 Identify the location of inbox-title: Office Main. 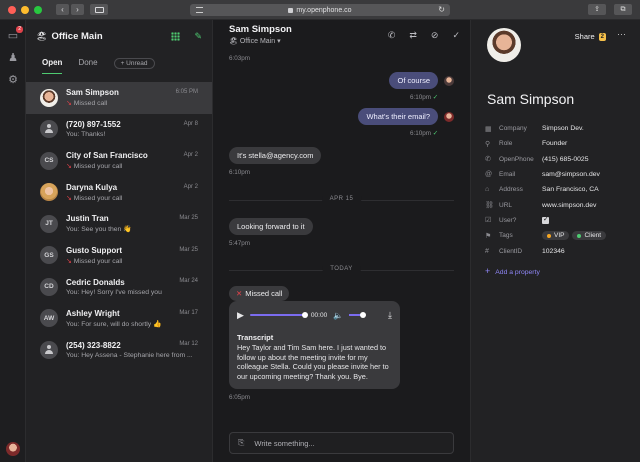
(76, 36).